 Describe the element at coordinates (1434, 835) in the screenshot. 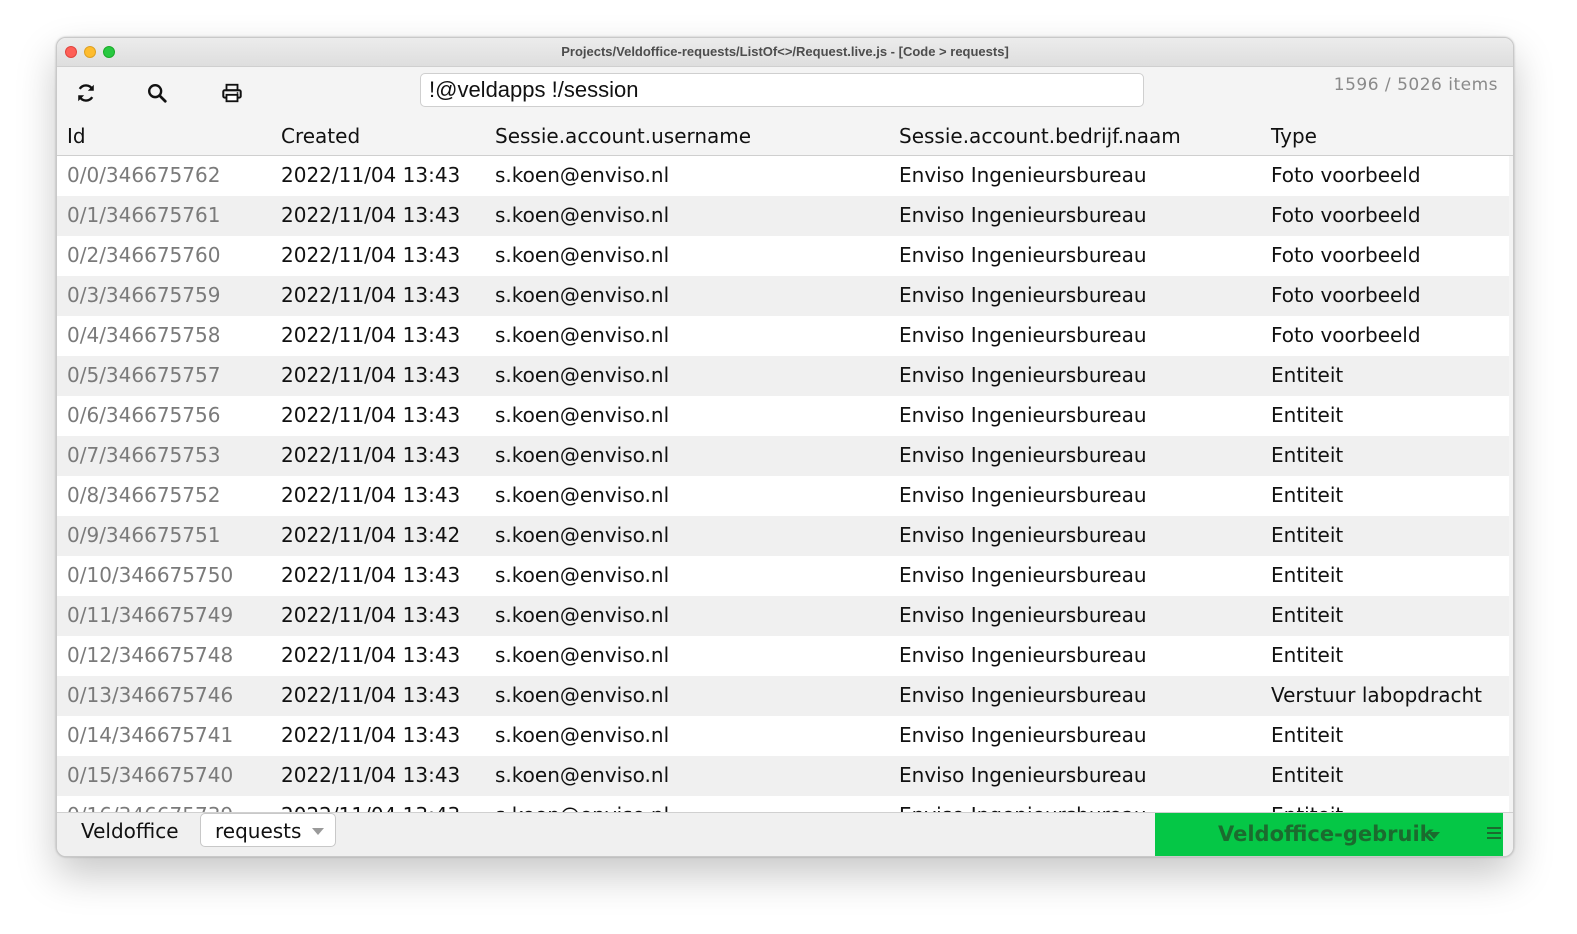

I see `chevron-down-icon` at that location.